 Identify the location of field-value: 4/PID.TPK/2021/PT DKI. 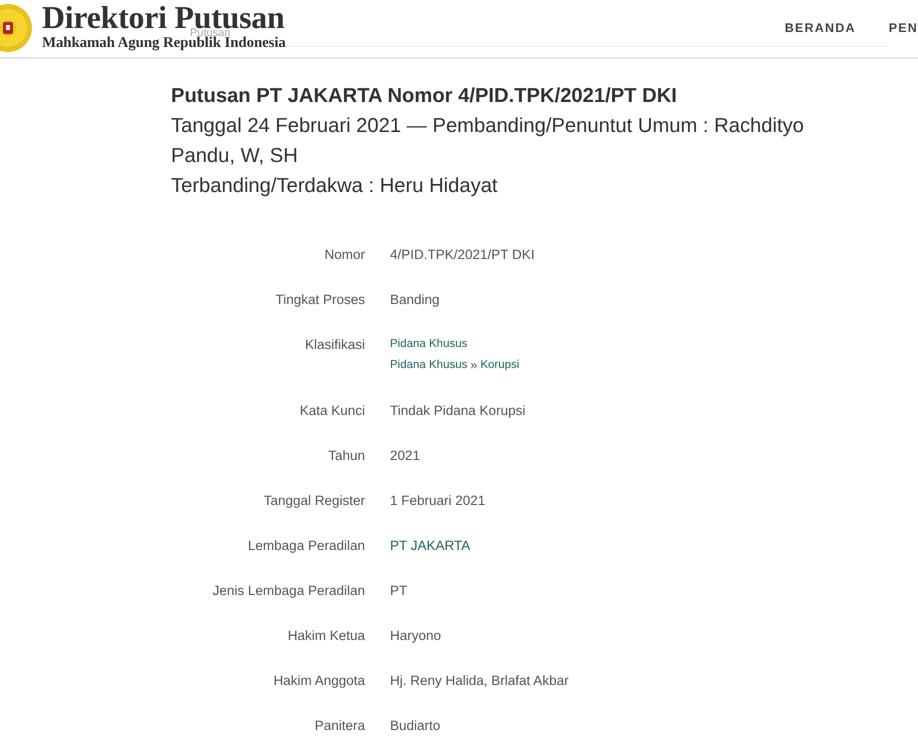
(462, 255).